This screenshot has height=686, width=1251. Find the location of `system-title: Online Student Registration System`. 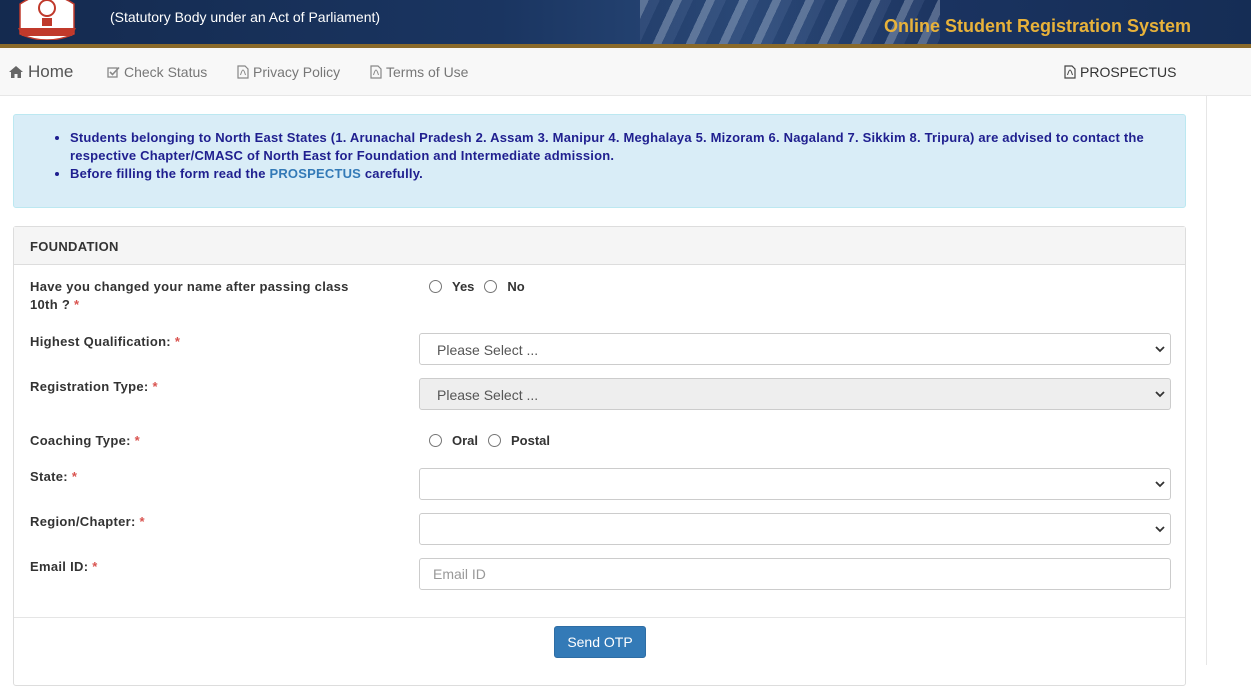

system-title: Online Student Registration System is located at coordinates (1037, 26).